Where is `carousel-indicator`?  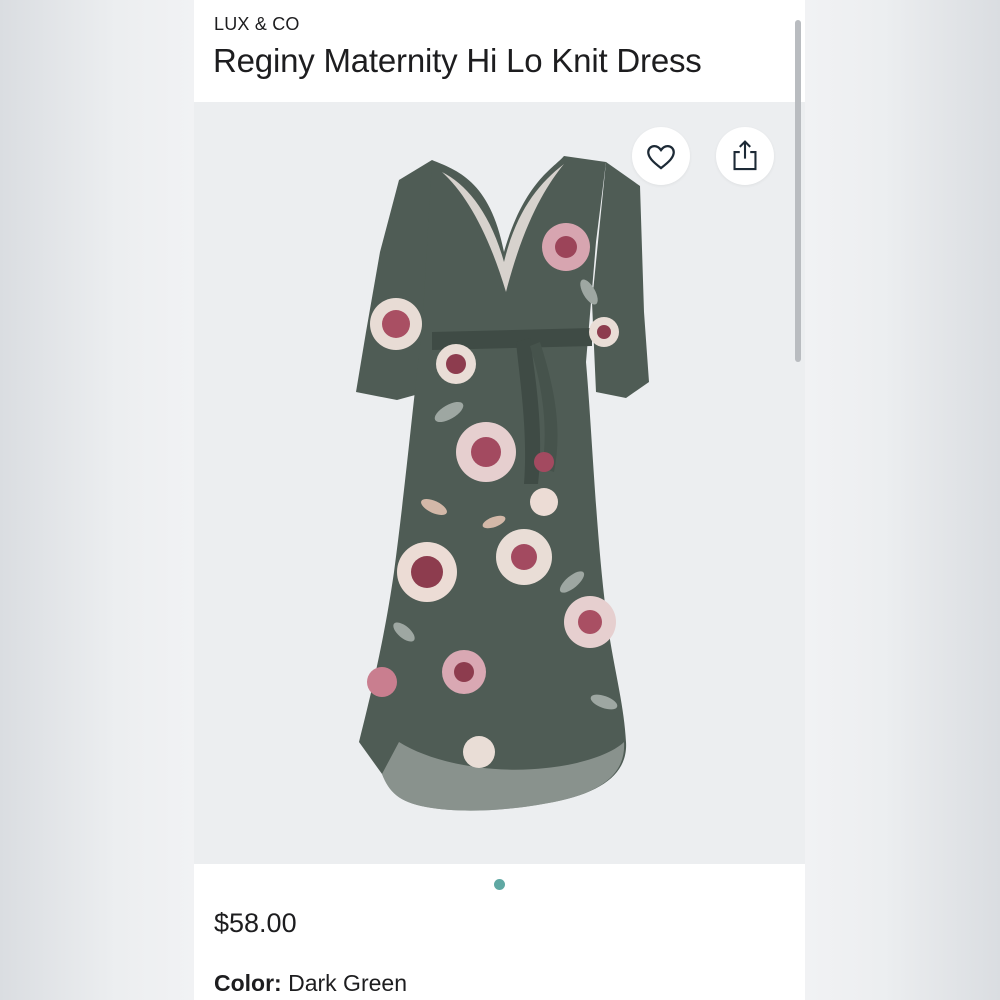
carousel-indicator is located at coordinates (499, 884).